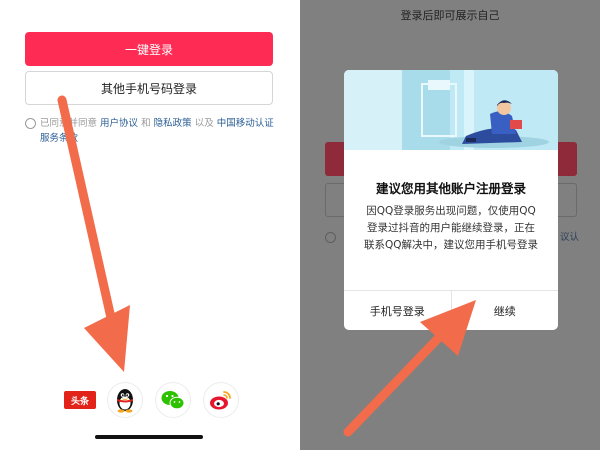 This screenshot has height=450, width=600. What do you see at coordinates (93, 233) in the screenshot?
I see `annotation-arrow-left` at bounding box center [93, 233].